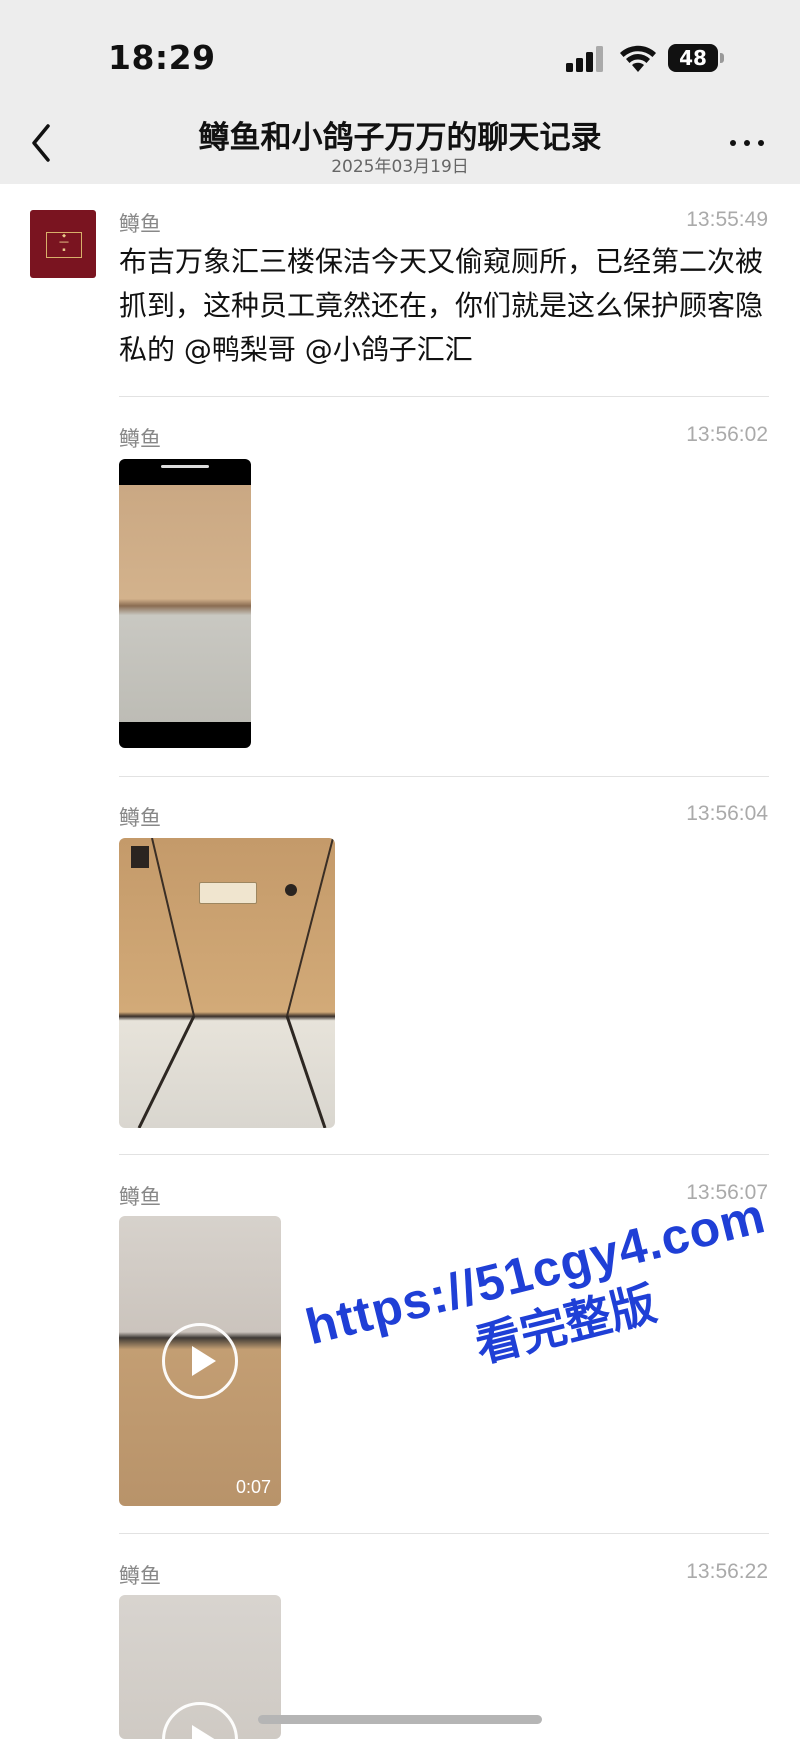 Image resolution: width=800 pixels, height=1739 pixels. I want to click on watermark: https://51cgy4.com 看完整版, so click(550, 1294).